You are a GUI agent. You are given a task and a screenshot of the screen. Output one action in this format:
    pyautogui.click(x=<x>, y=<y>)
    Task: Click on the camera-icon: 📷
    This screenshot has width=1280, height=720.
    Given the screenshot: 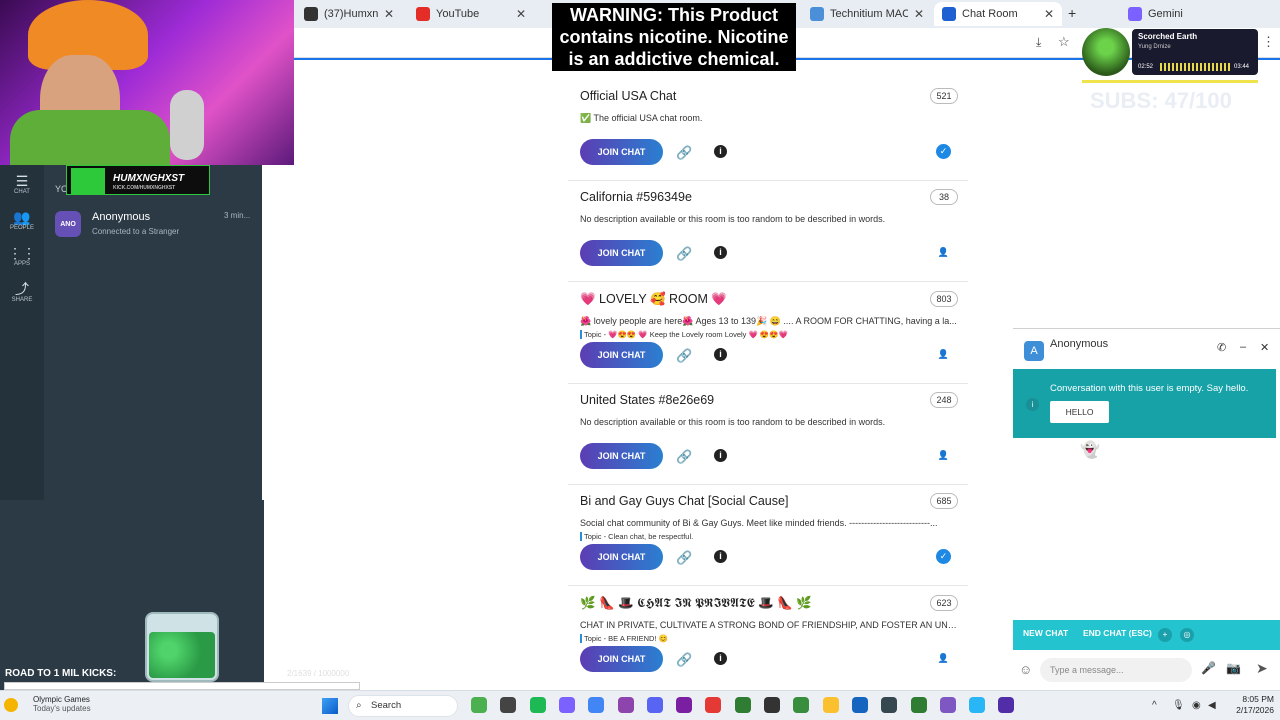 What is the action you would take?
    pyautogui.click(x=1233, y=668)
    